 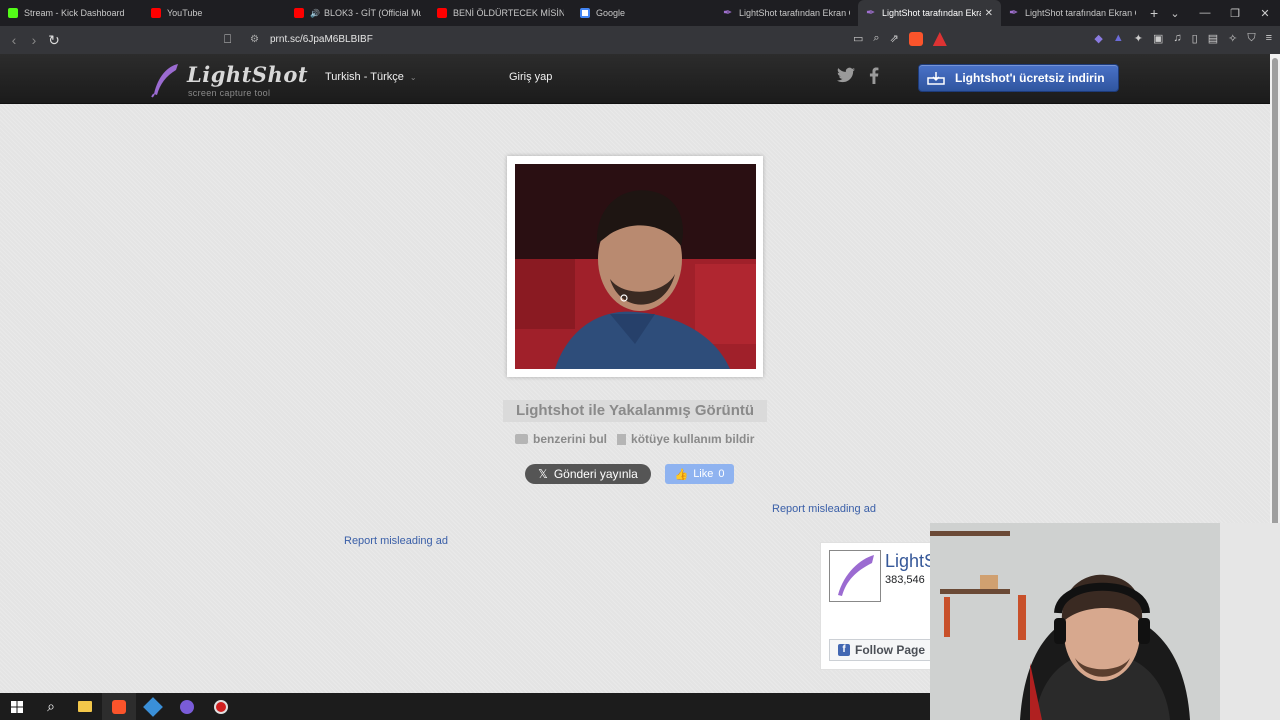 What do you see at coordinates (1235, 13) in the screenshot?
I see `maximize-icon: ❐` at bounding box center [1235, 13].